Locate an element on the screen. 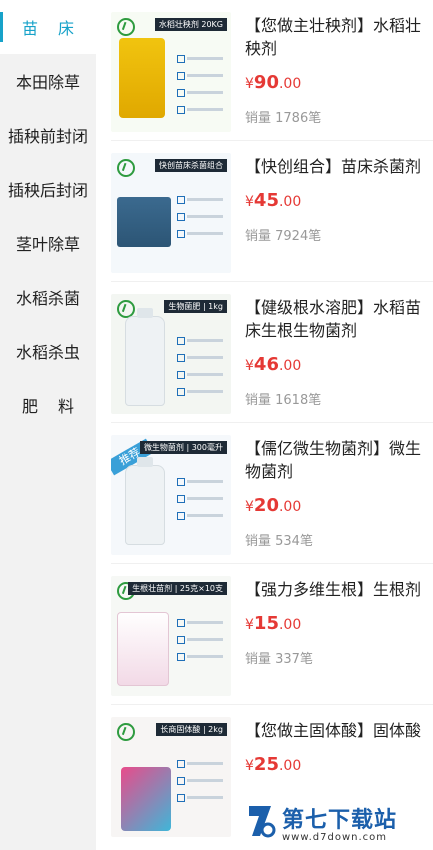 This screenshot has height=850, width=433. product-sales: 销量 1786笔 is located at coordinates (283, 118).